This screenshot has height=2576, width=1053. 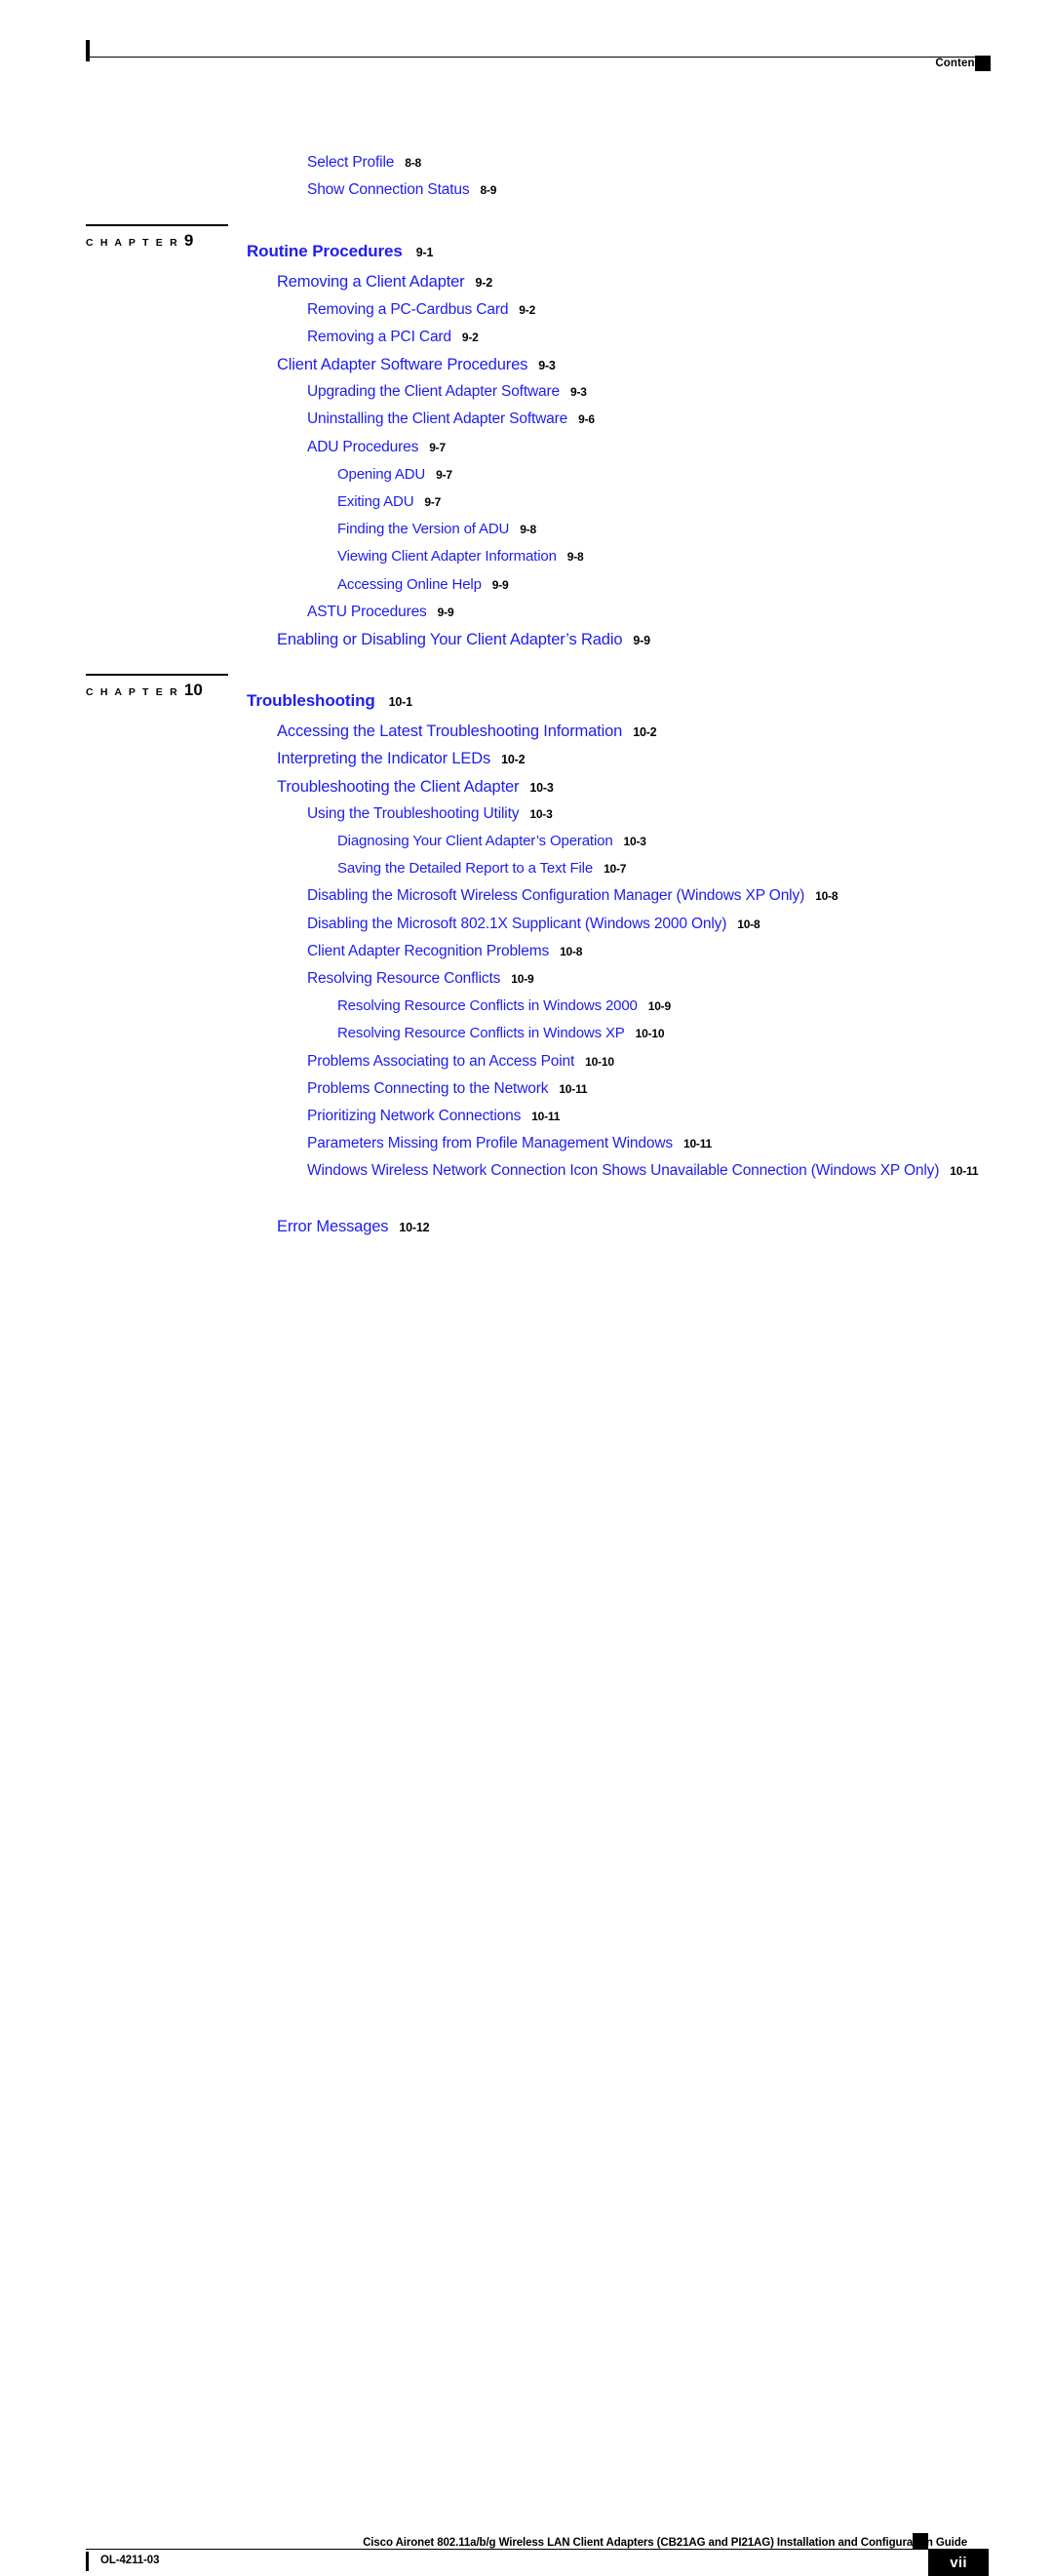 I want to click on toc-entry-page-number: 9-9, so click(x=445, y=612).